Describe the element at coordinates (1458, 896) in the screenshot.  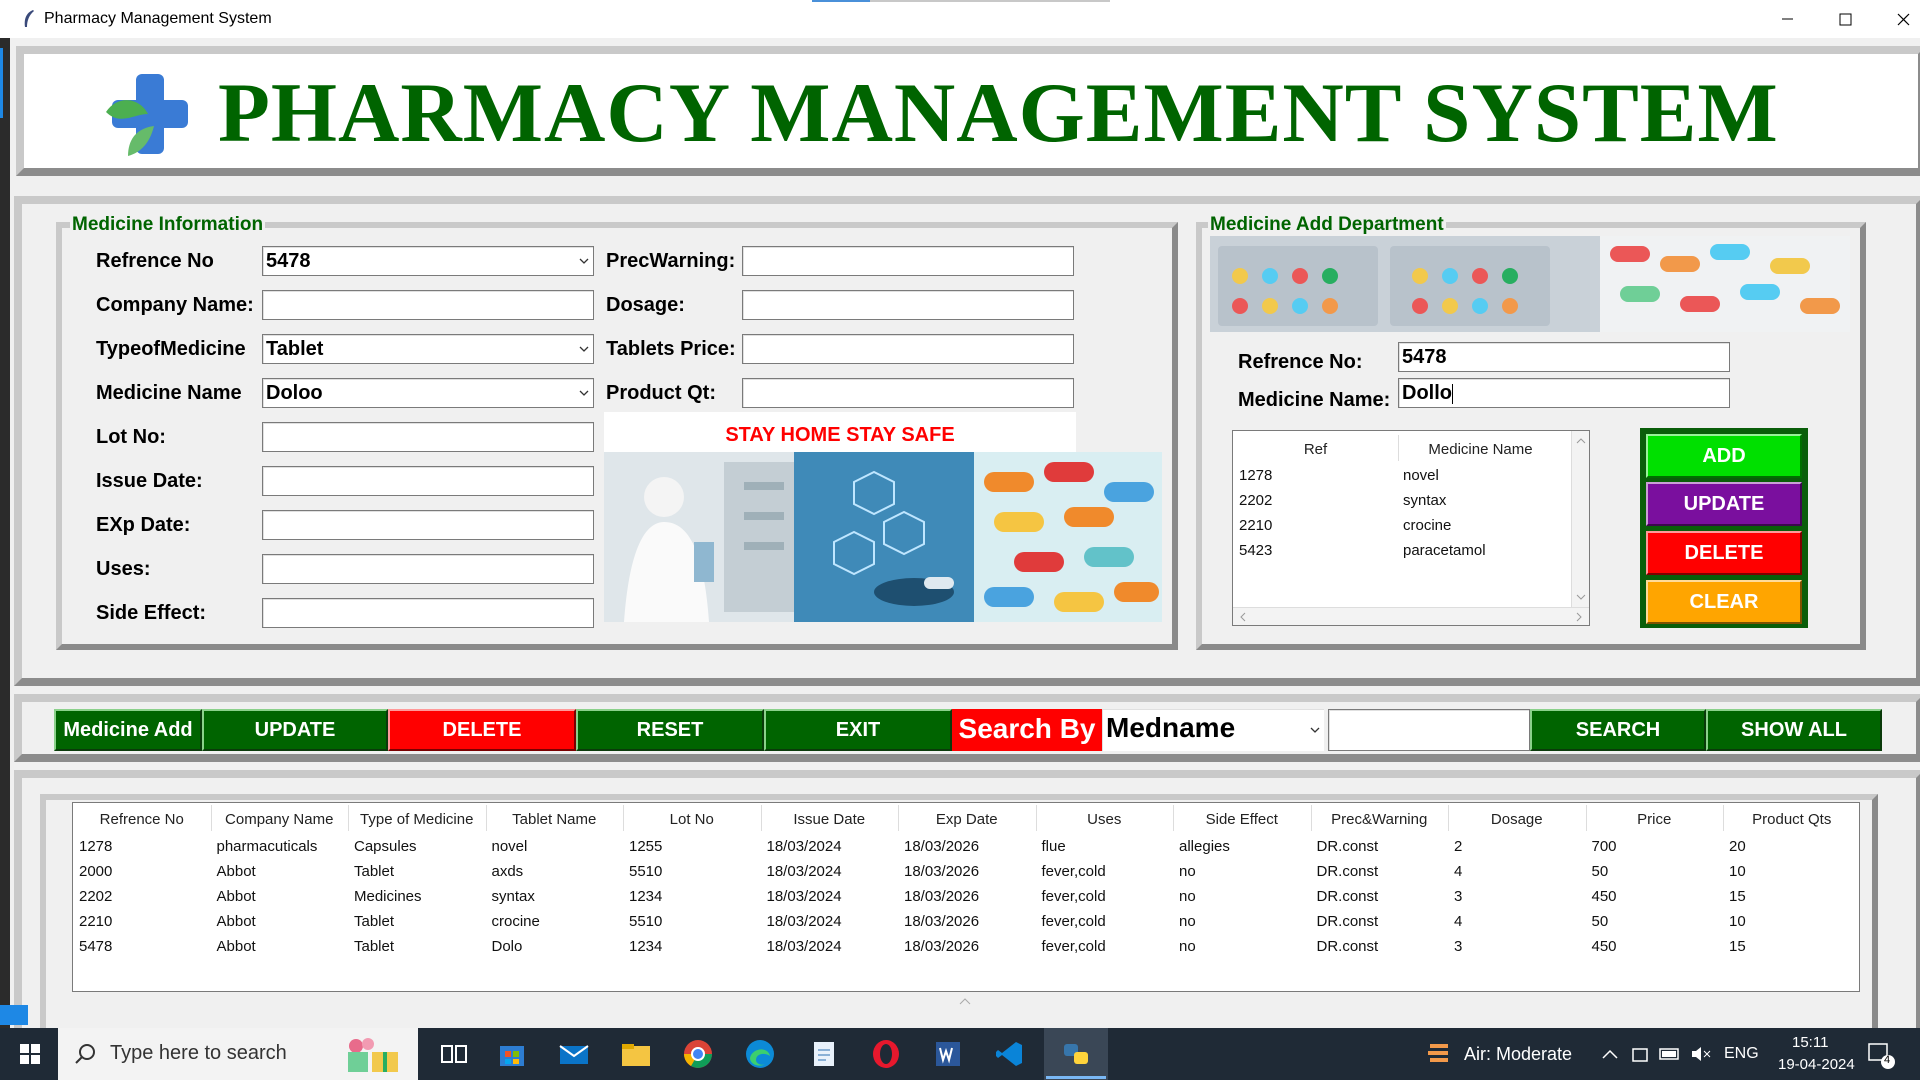
I see `record-cell-dosage: 3` at that location.